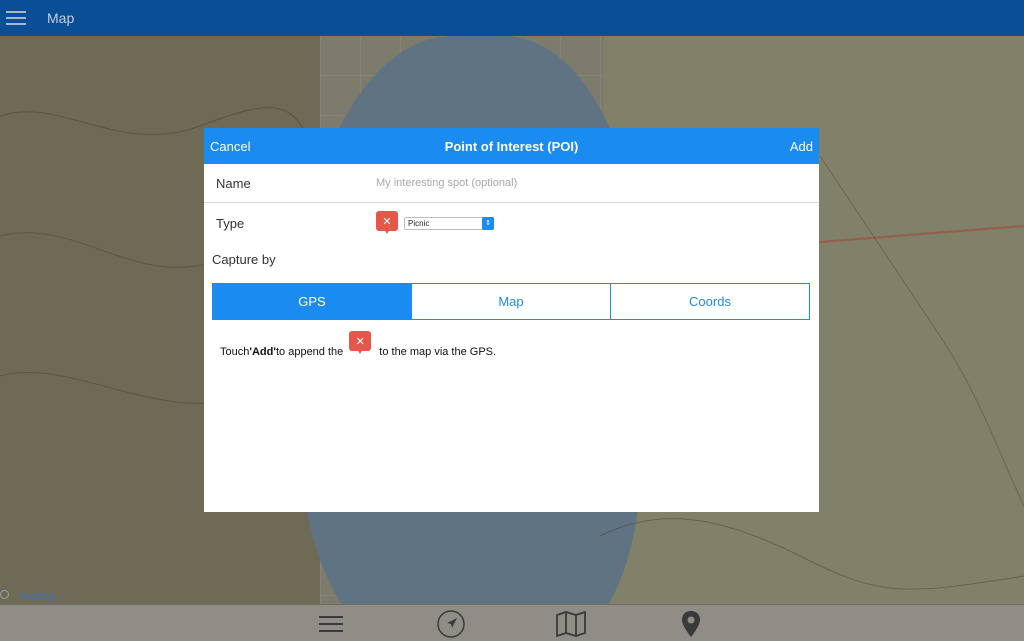 Image resolution: width=1024 pixels, height=641 pixels. What do you see at coordinates (4, 594) in the screenshot?
I see `loading-spinner-icon` at bounding box center [4, 594].